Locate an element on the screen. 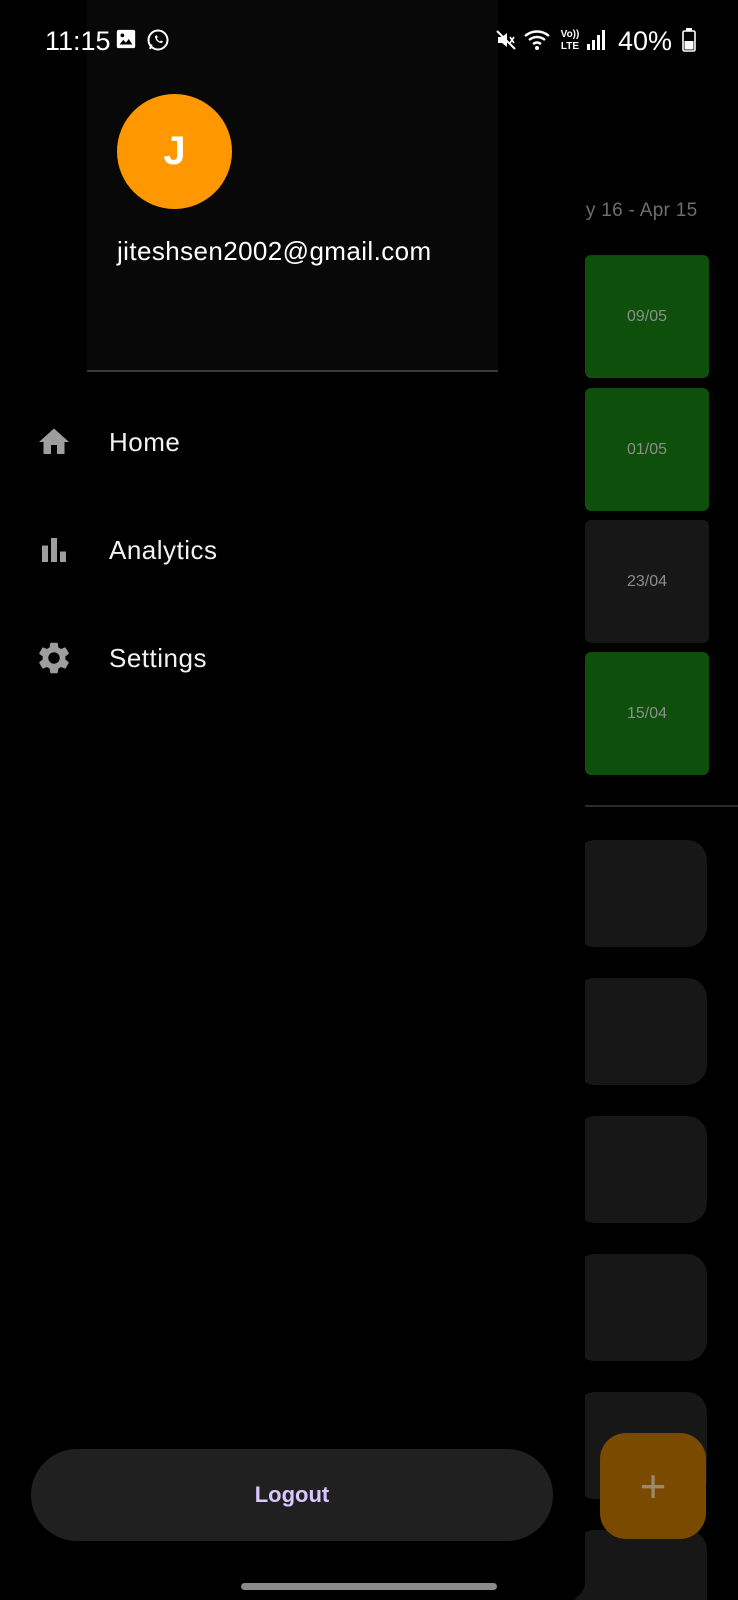 This screenshot has height=1600, width=738. drawer-item-analytics: Analytics is located at coordinates (292, 550).